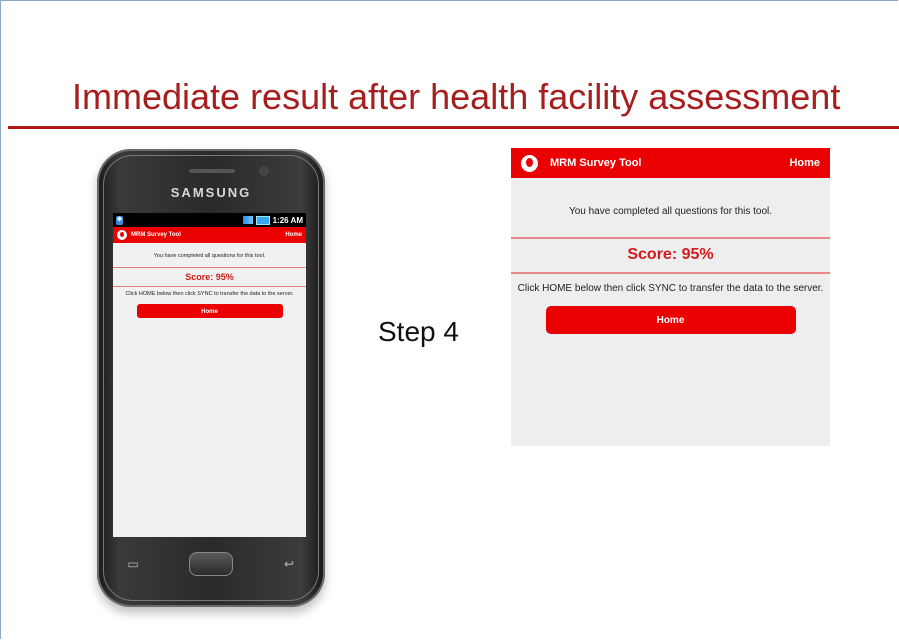  I want to click on hardware-home-button, so click(211, 564).